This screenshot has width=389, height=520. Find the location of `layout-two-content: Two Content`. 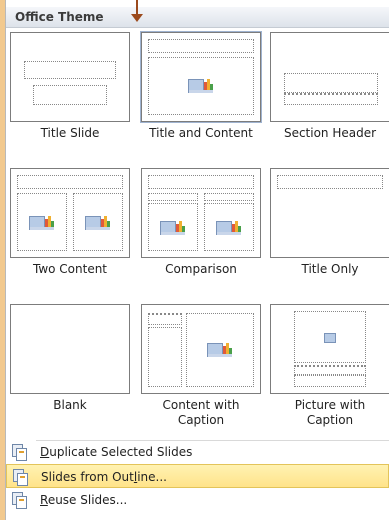

layout-two-content: Two Content is located at coordinates (70, 222).